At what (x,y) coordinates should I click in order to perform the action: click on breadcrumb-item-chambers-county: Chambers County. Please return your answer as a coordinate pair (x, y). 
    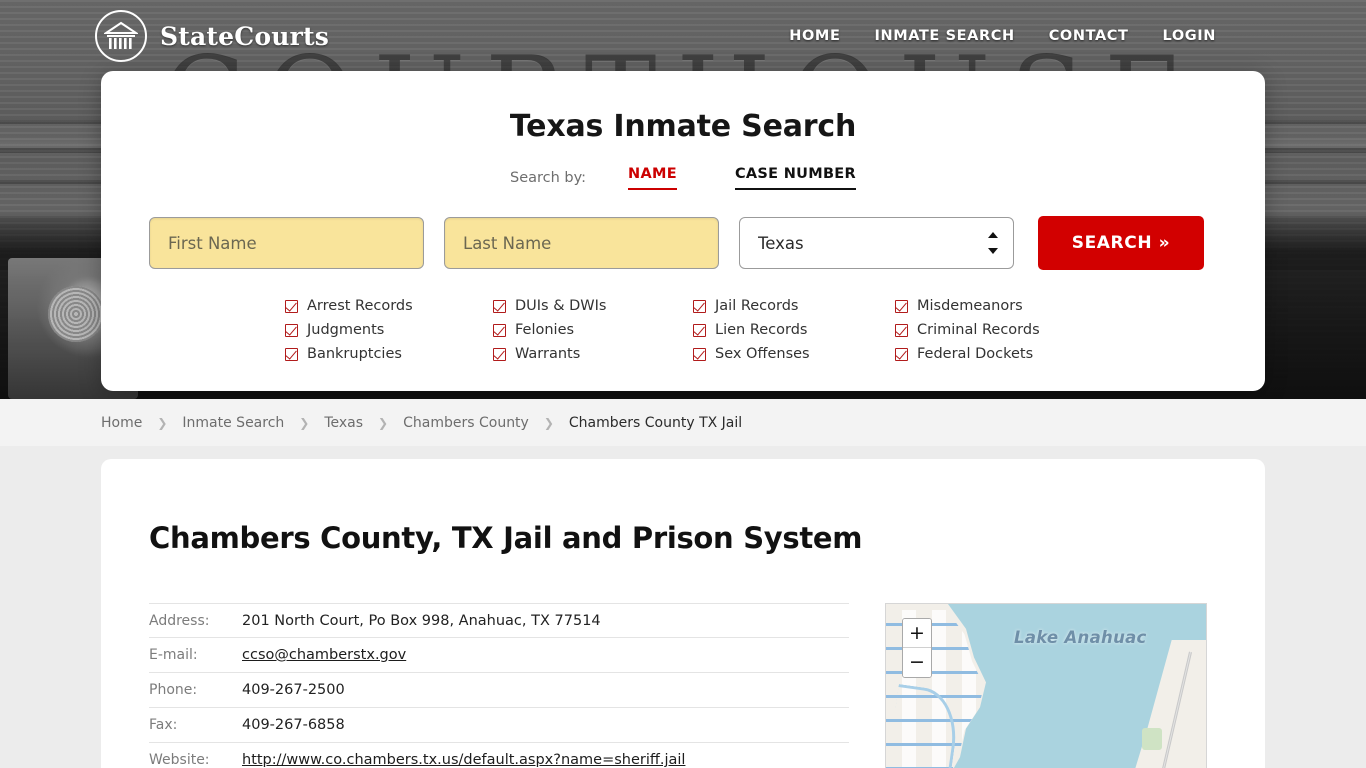
    Looking at the image, I should click on (466, 423).